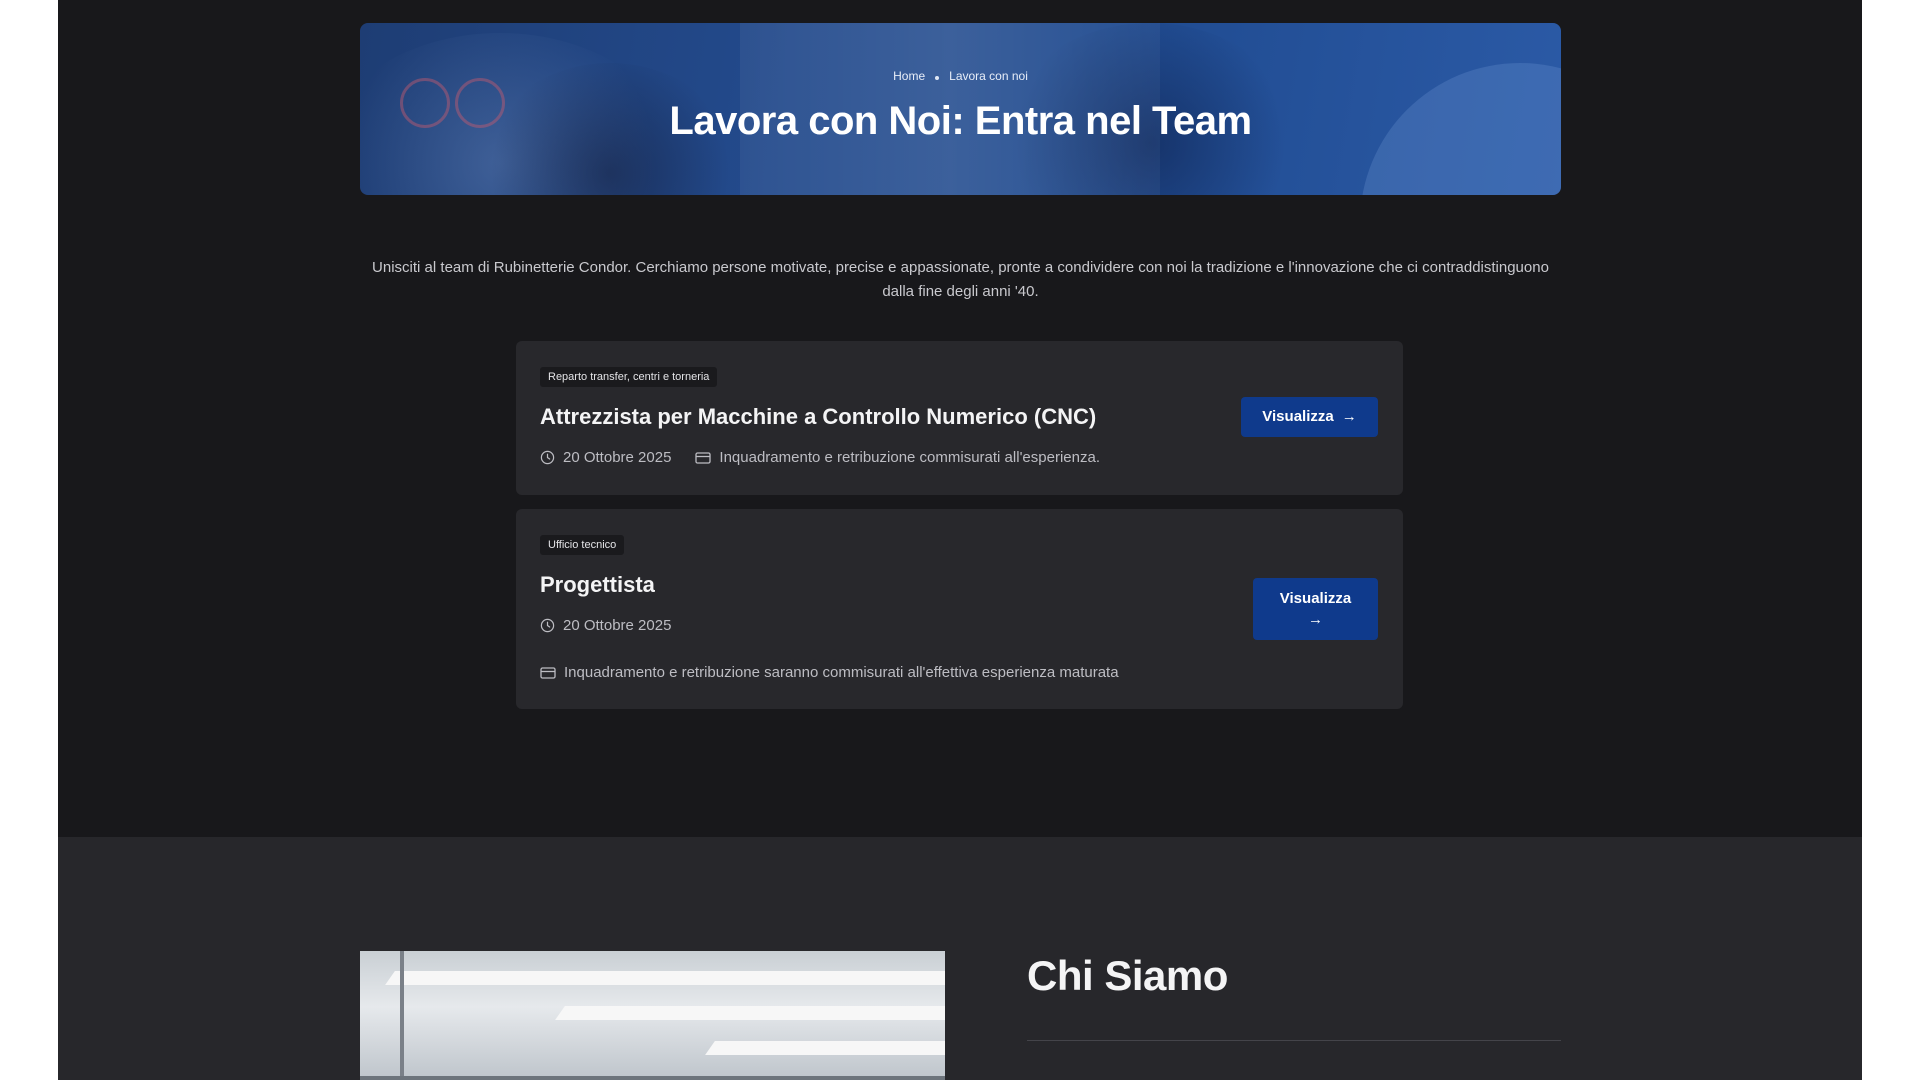 The width and height of the screenshot is (1920, 1080). I want to click on breadcrumb-separator, so click(937, 77).